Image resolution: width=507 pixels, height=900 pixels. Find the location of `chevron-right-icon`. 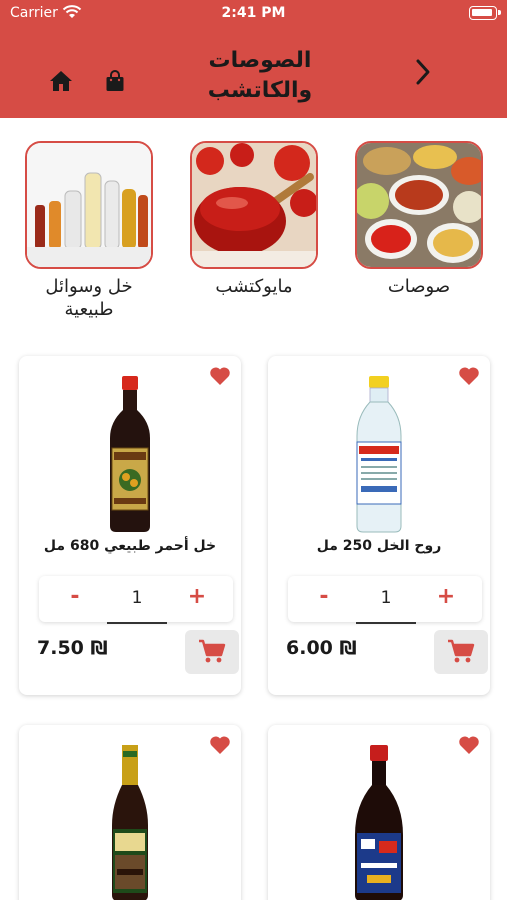

chevron-right-icon is located at coordinates (423, 72).